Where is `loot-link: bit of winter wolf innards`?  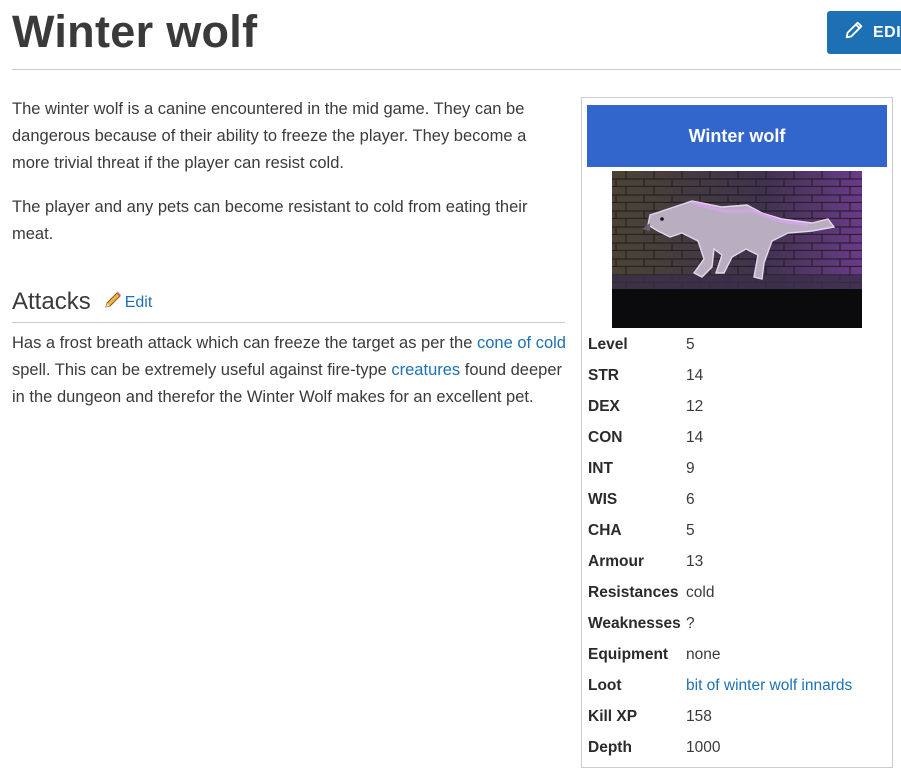 loot-link: bit of winter wolf innards is located at coordinates (769, 686).